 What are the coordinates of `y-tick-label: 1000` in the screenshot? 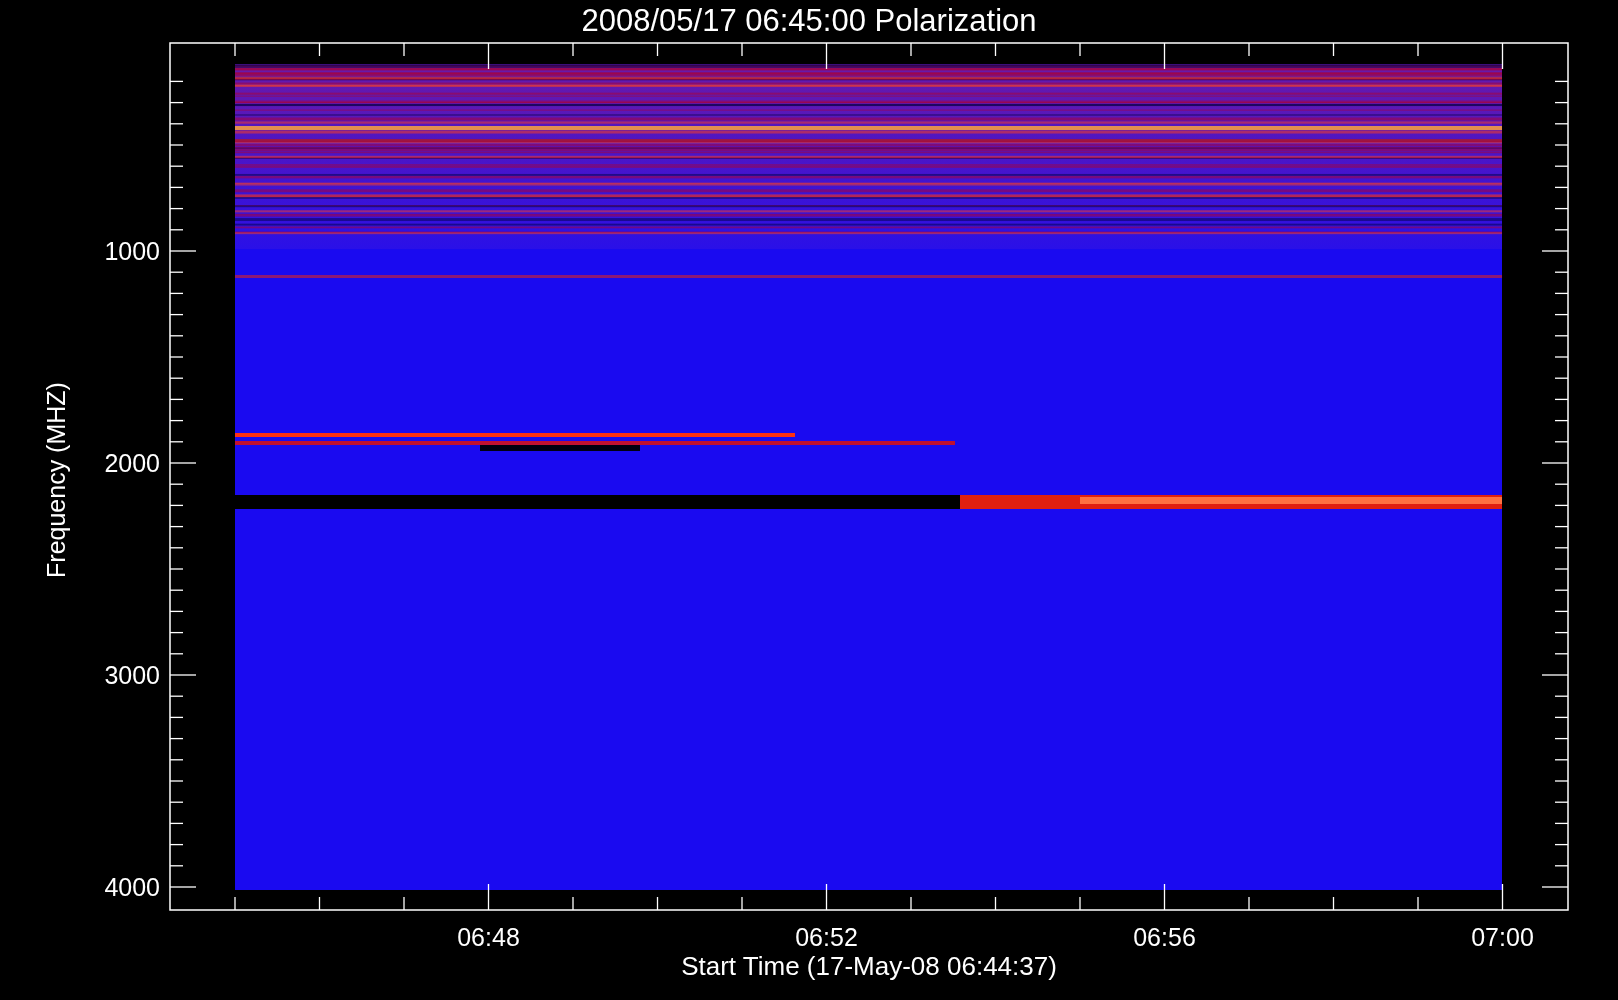 It's located at (132, 251).